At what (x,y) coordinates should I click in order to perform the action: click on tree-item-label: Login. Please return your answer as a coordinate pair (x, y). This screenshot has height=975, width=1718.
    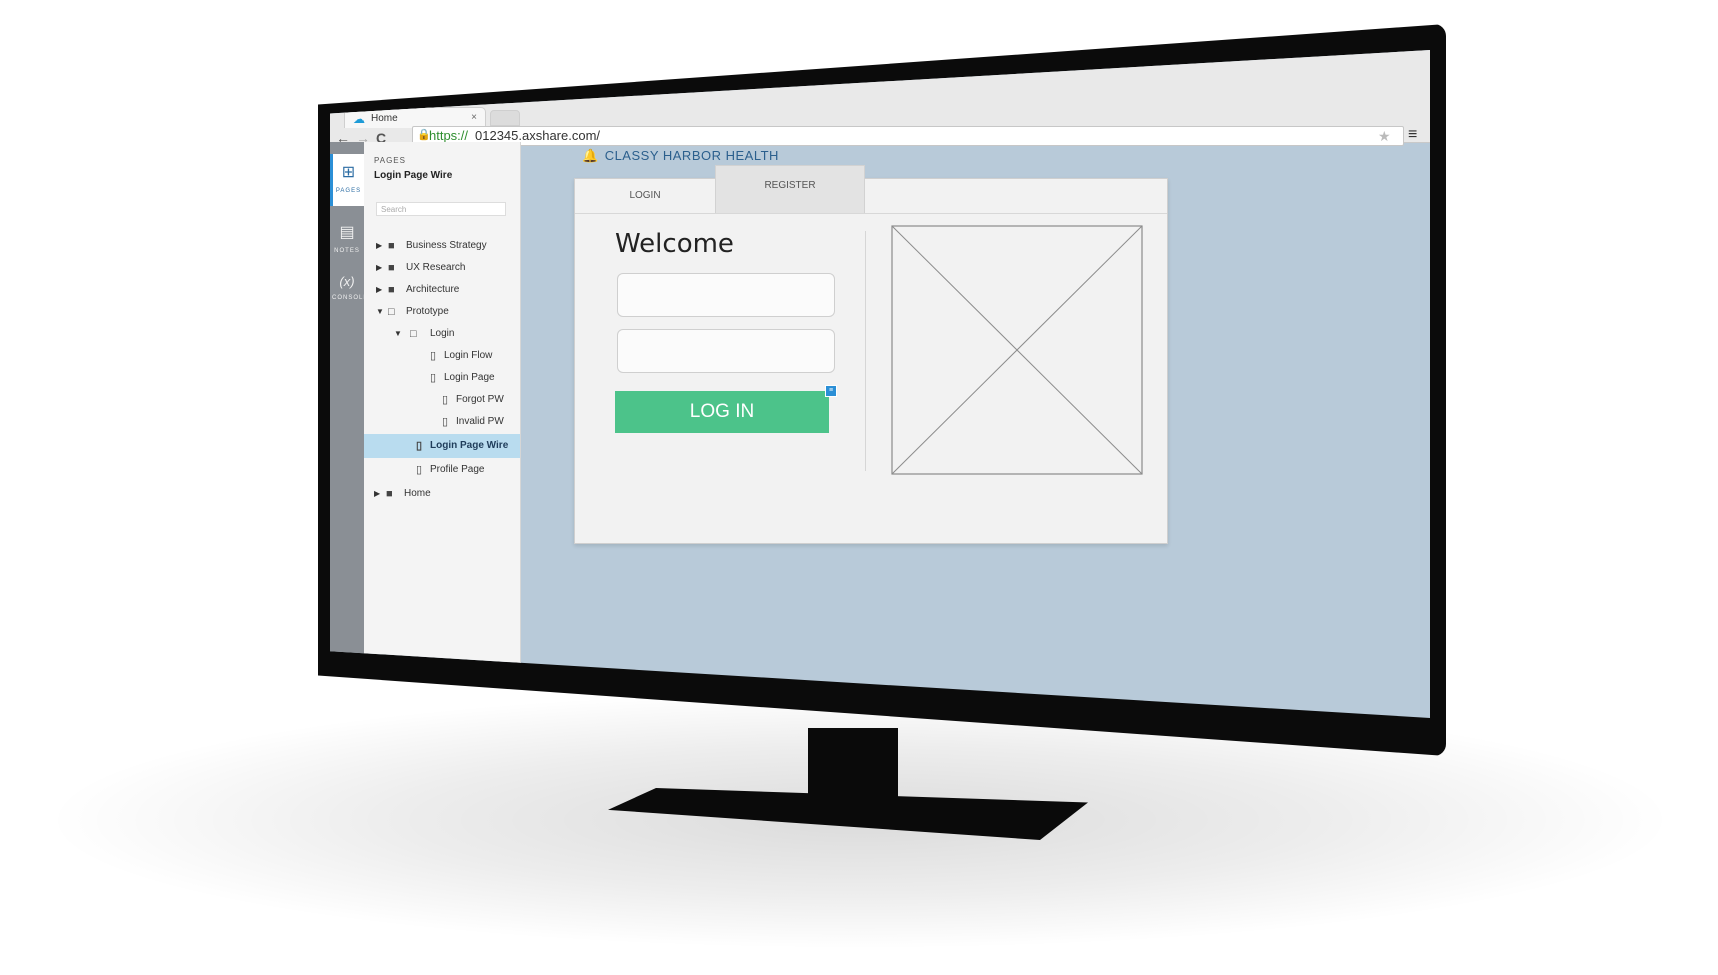
    Looking at the image, I should click on (442, 333).